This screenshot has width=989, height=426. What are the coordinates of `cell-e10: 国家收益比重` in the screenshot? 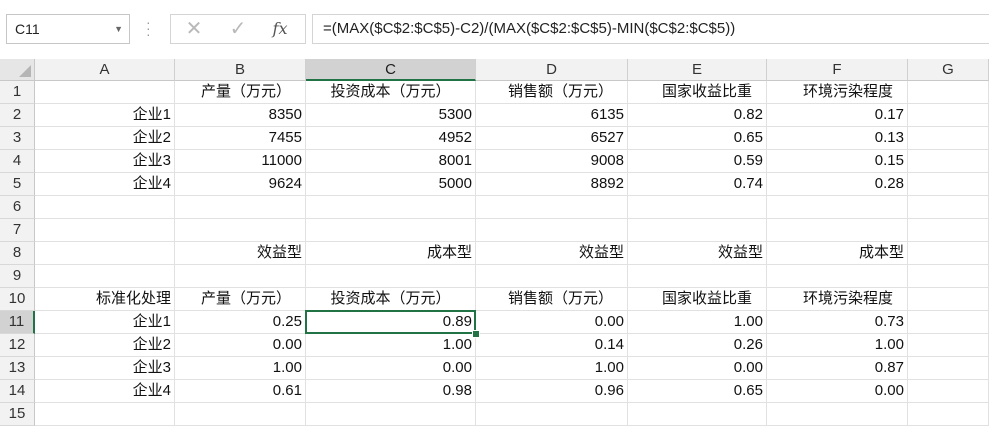 It's located at (697, 299).